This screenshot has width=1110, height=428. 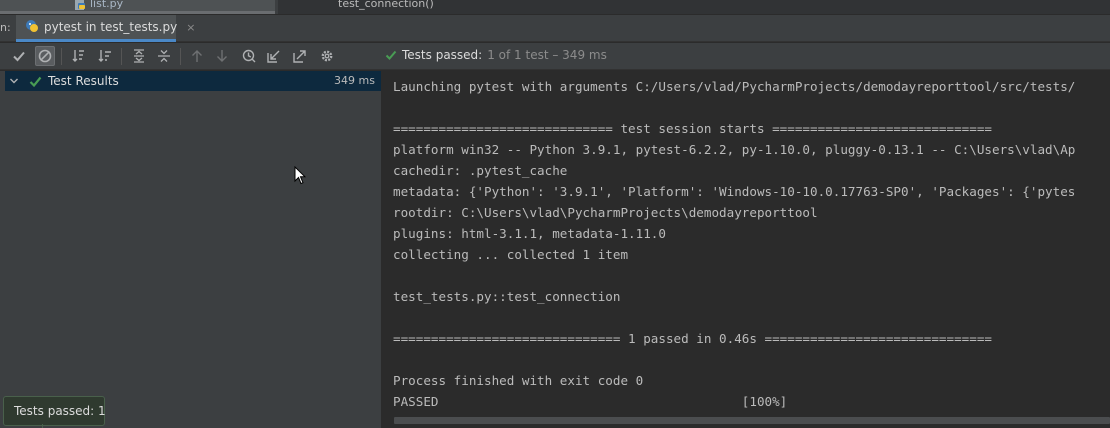 I want to click on import-icon, so click(x=273, y=56).